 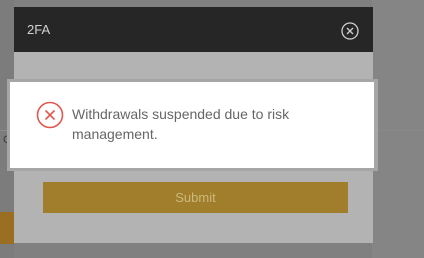 I want to click on close-icon, so click(x=350, y=31).